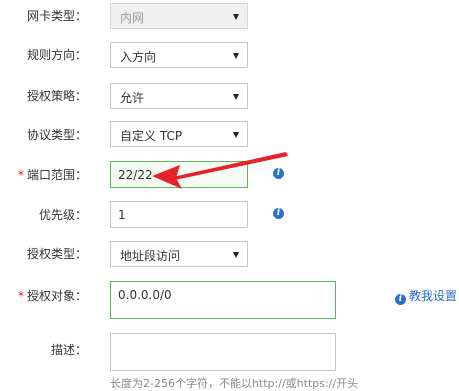  Describe the element at coordinates (179, 214) in the screenshot. I see `priority-input: 1` at that location.